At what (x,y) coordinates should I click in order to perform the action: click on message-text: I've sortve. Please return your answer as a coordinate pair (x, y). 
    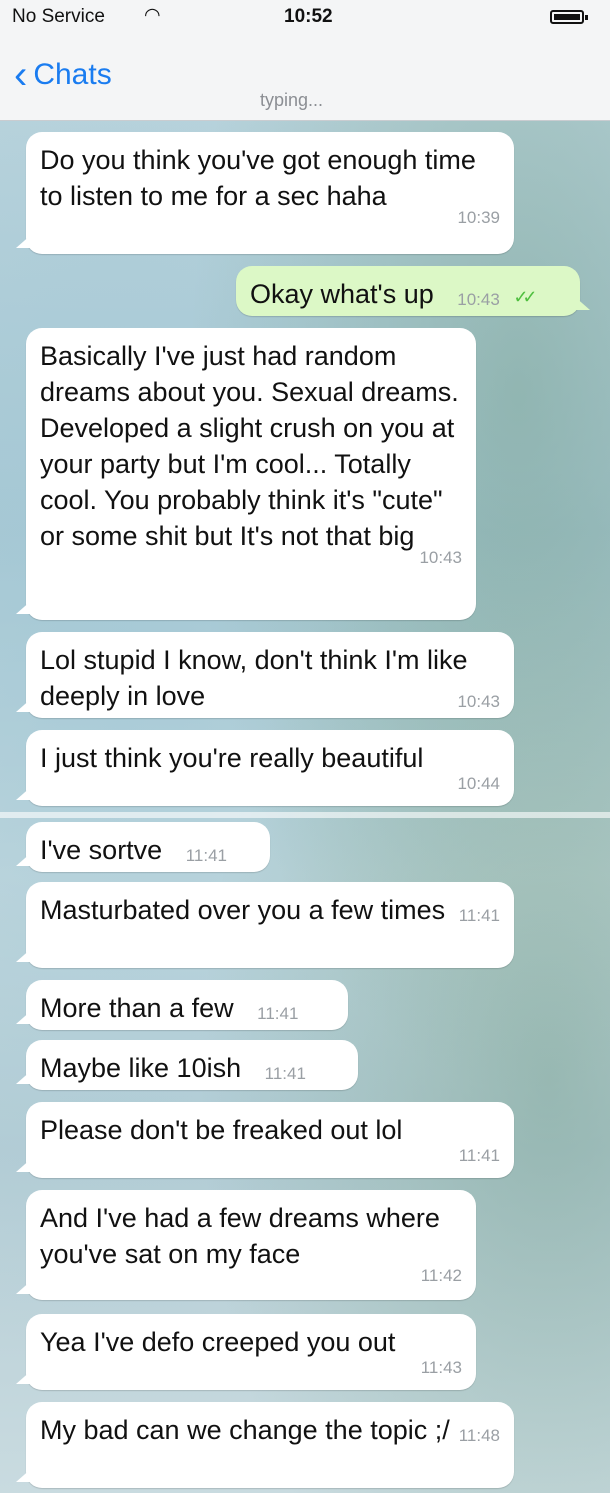
    Looking at the image, I should click on (101, 850).